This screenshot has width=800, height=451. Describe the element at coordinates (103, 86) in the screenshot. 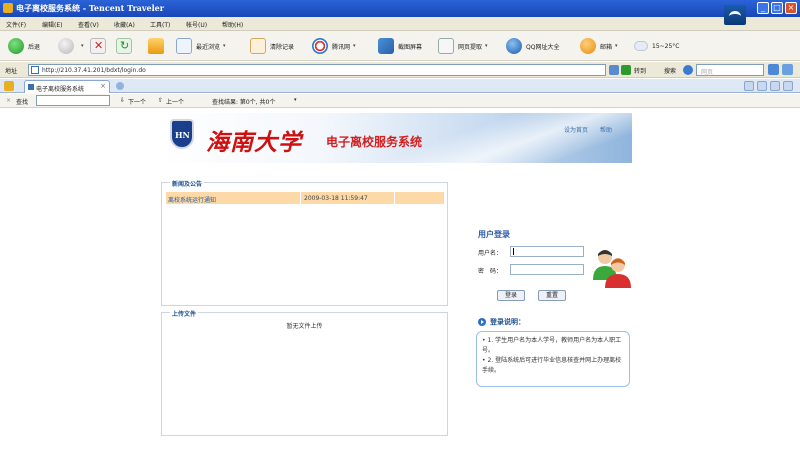

I see `tab-close-icon: ×` at that location.